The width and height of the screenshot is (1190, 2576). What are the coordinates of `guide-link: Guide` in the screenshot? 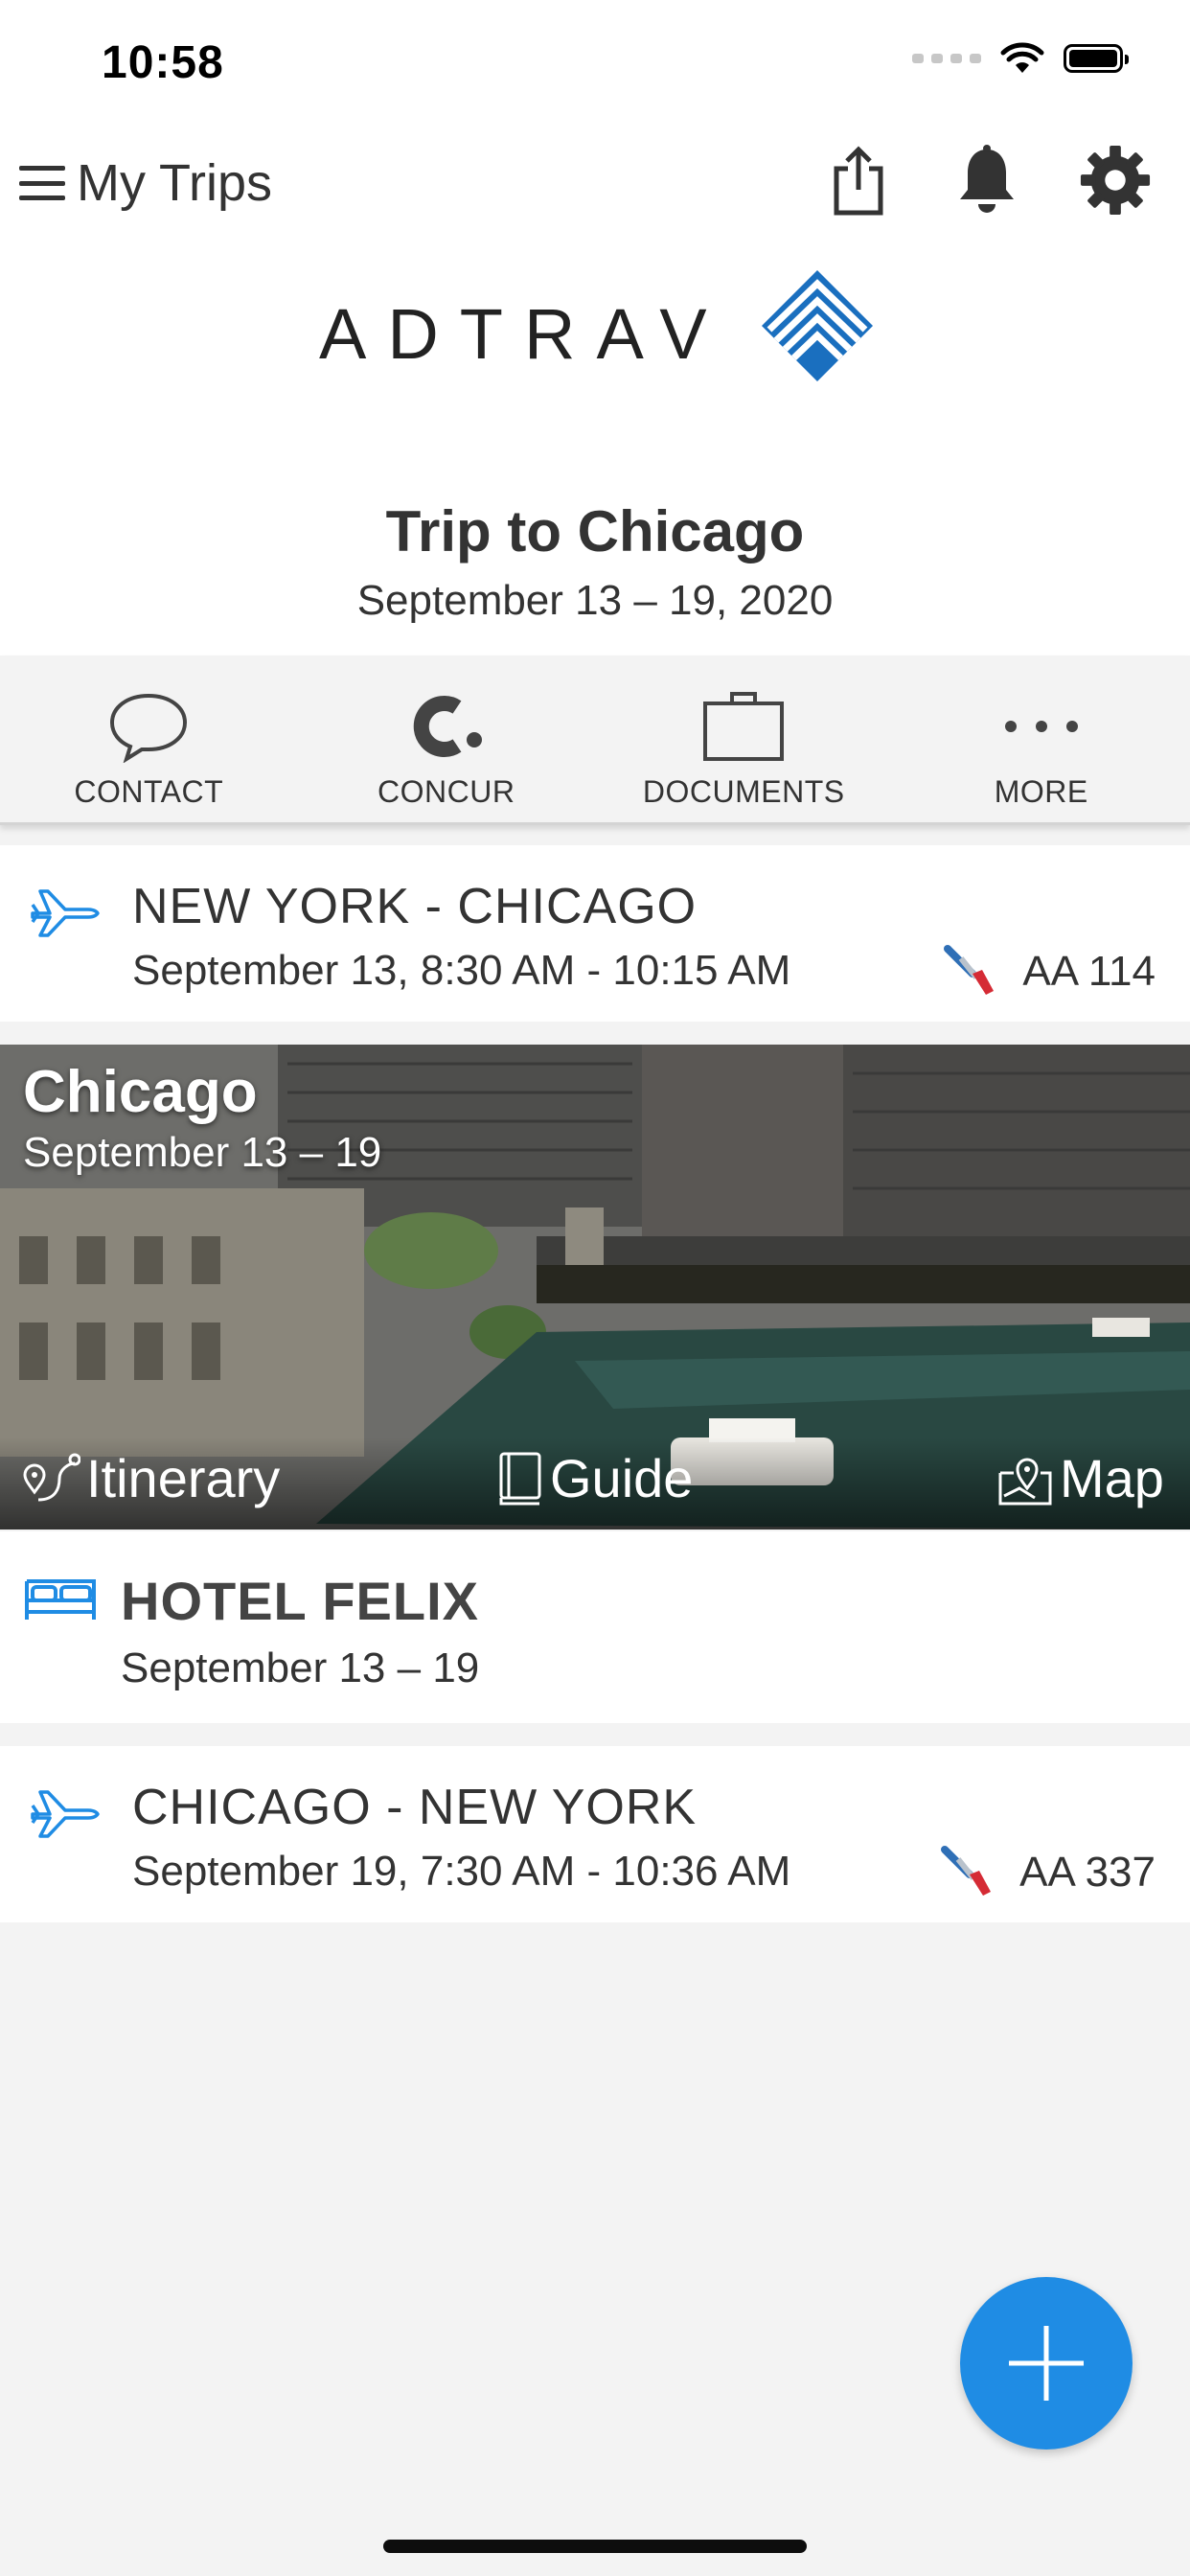 It's located at (594, 1478).